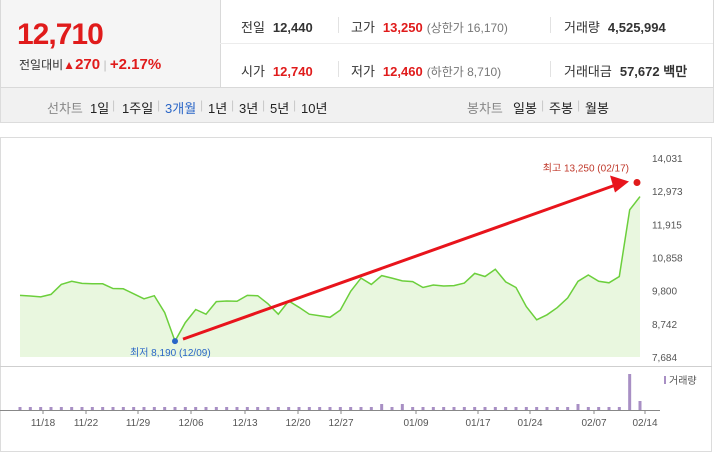  What do you see at coordinates (477, 423) in the screenshot?
I see `x-tick-label: 01/17` at bounding box center [477, 423].